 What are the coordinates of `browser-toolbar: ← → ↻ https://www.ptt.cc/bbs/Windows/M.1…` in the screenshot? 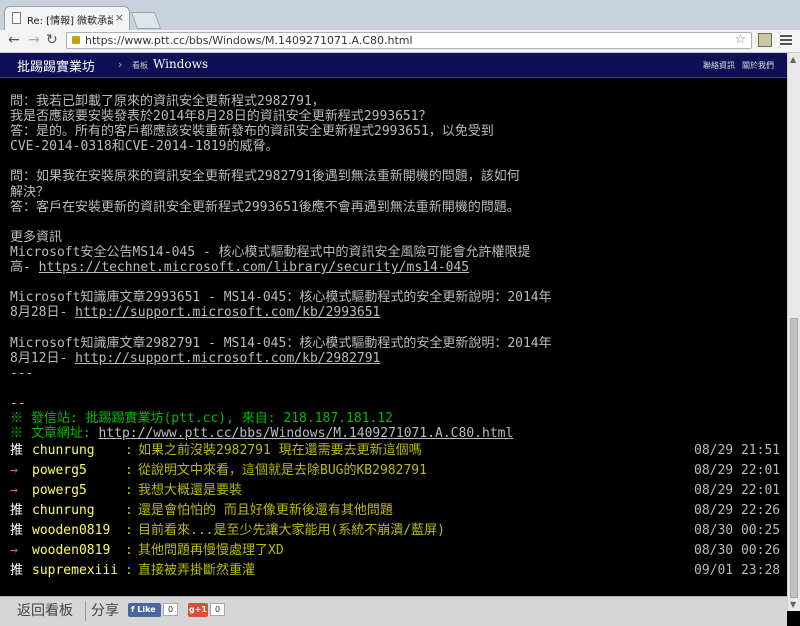 It's located at (400, 41).